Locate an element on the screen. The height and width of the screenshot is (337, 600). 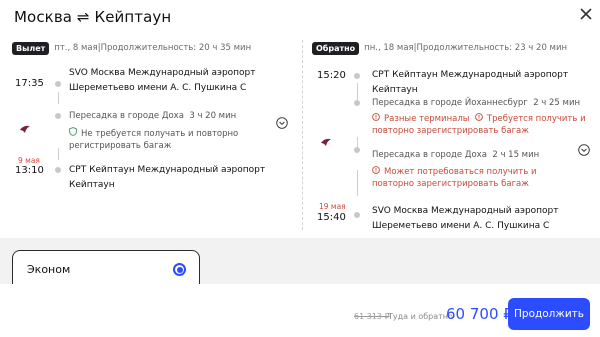
segment-divider is located at coordinates (302, 135).